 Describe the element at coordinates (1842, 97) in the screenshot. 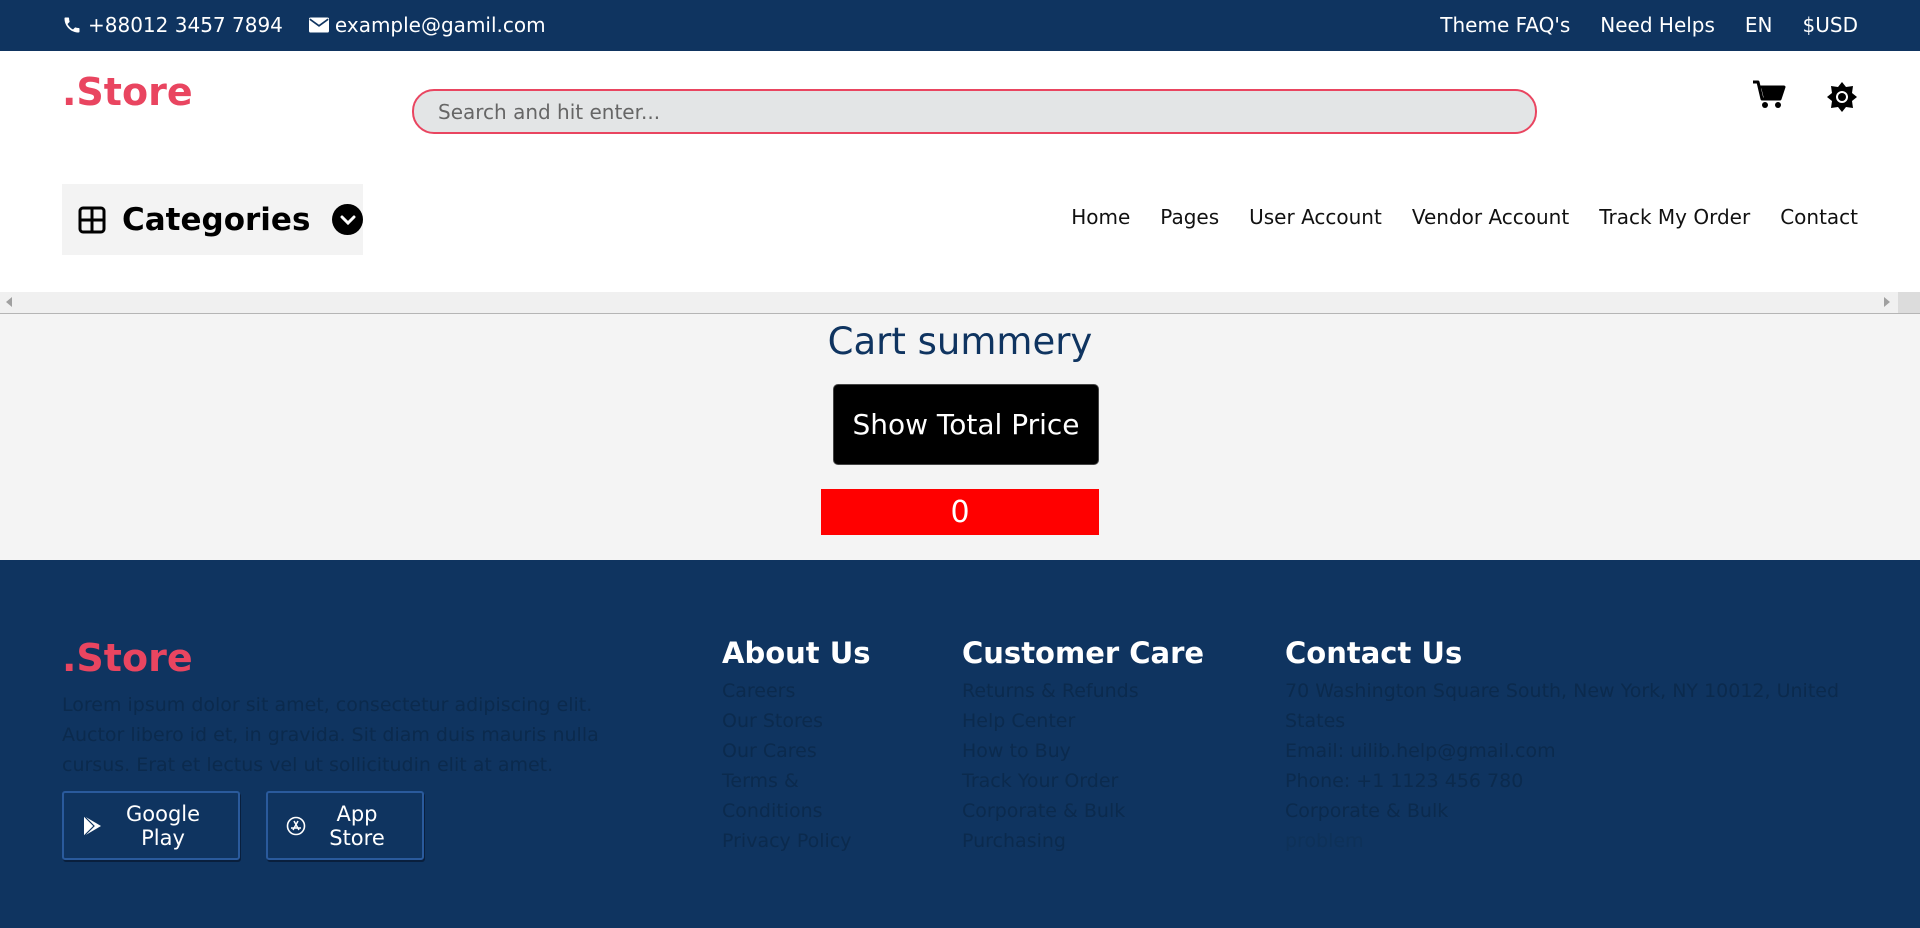

I see `theme-toggle-icon` at that location.